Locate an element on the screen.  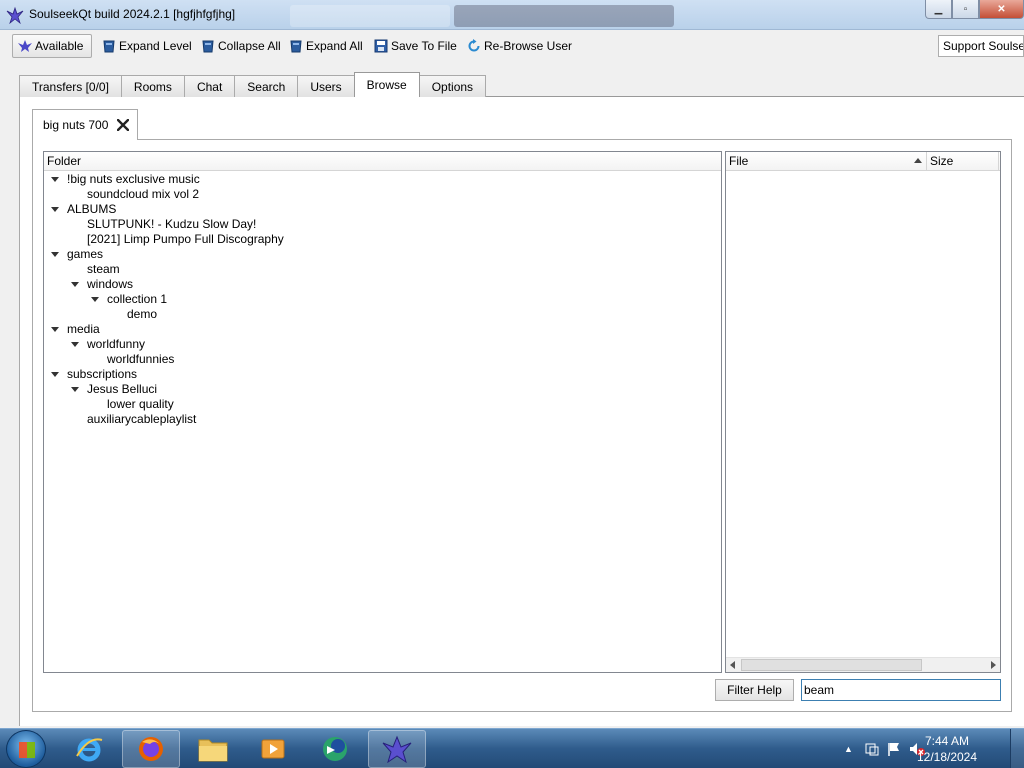
scrollbar-thumb is located at coordinates (831, 665).